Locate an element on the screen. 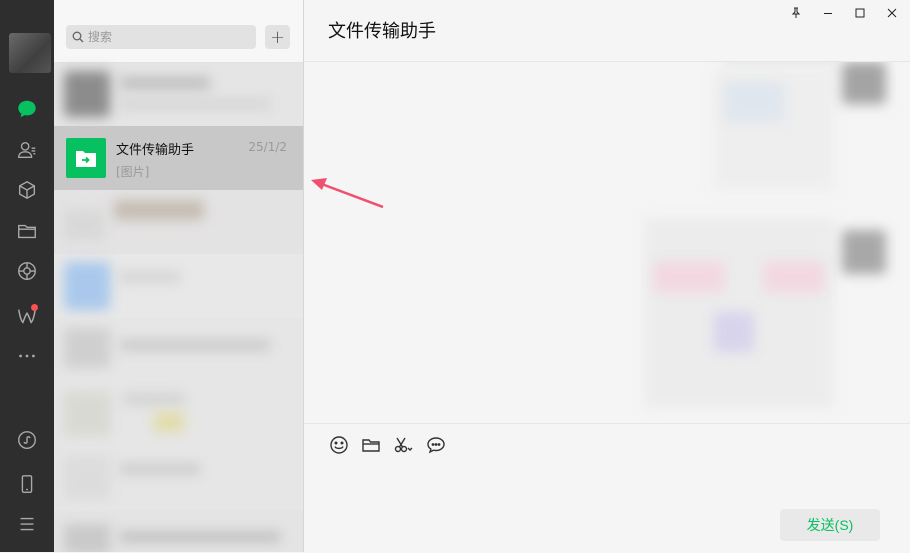  search-input is located at coordinates (168, 37).